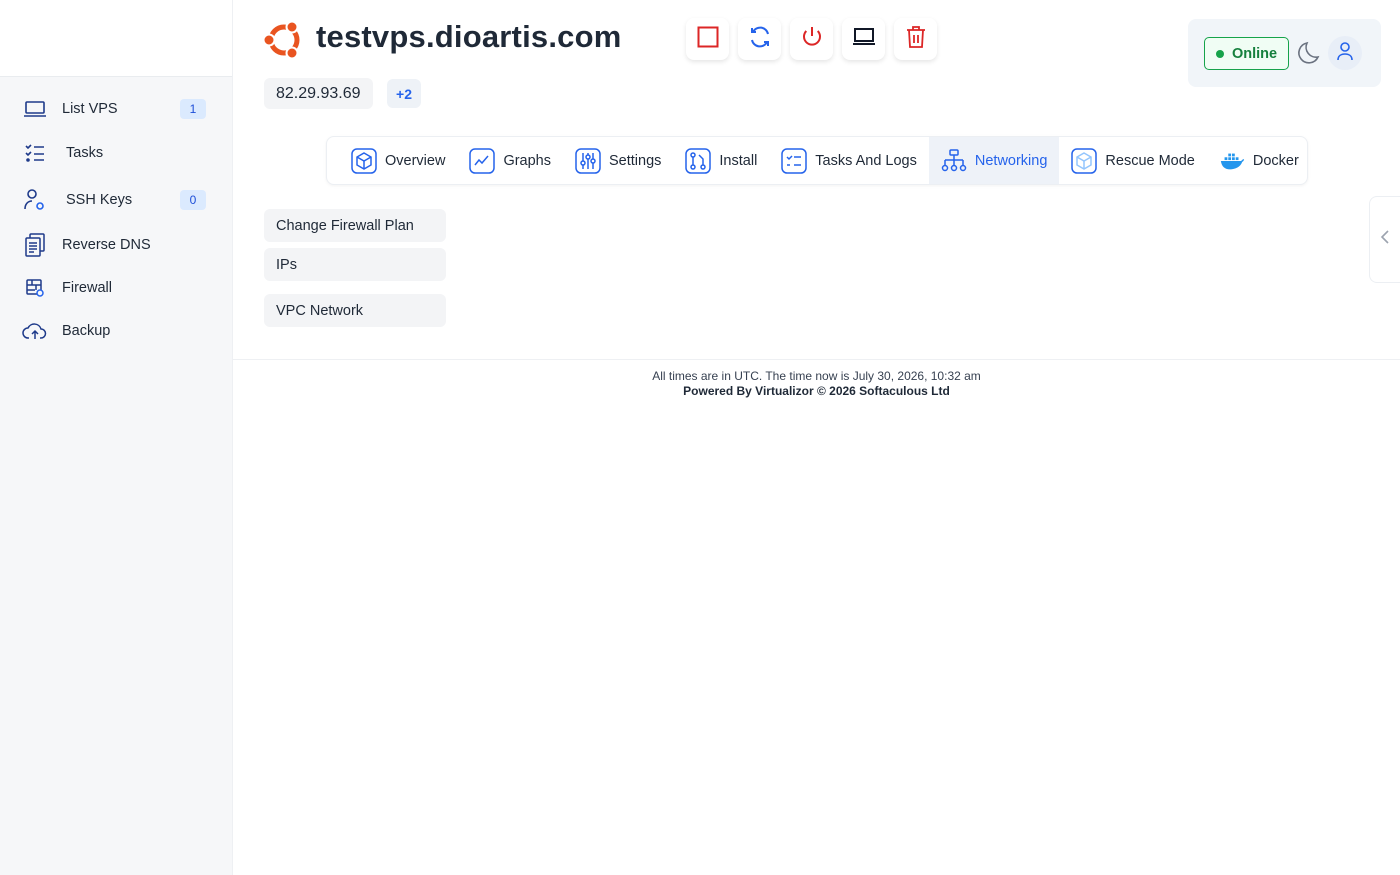 The image size is (1400, 875). I want to click on side-panel-toggle, so click(1384, 239).